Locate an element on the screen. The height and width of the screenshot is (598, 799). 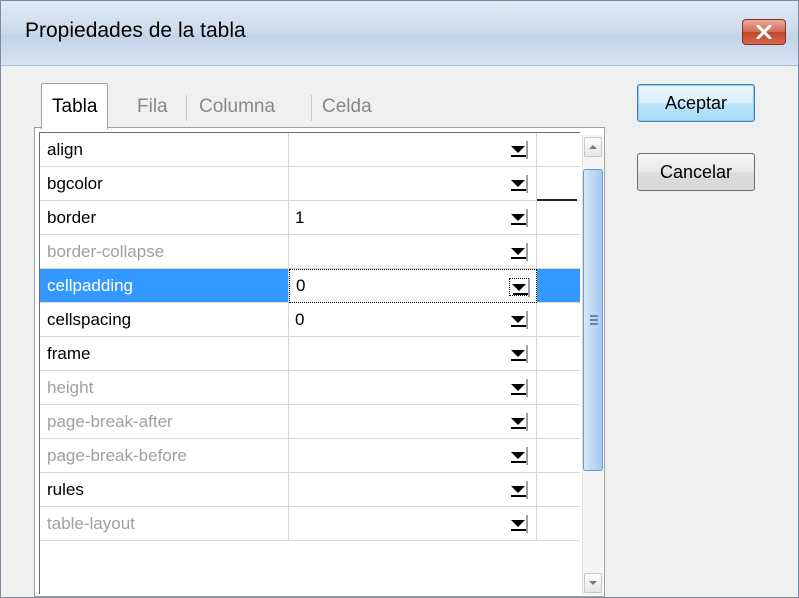
property-row: cellspacing 0 is located at coordinates (310, 320).